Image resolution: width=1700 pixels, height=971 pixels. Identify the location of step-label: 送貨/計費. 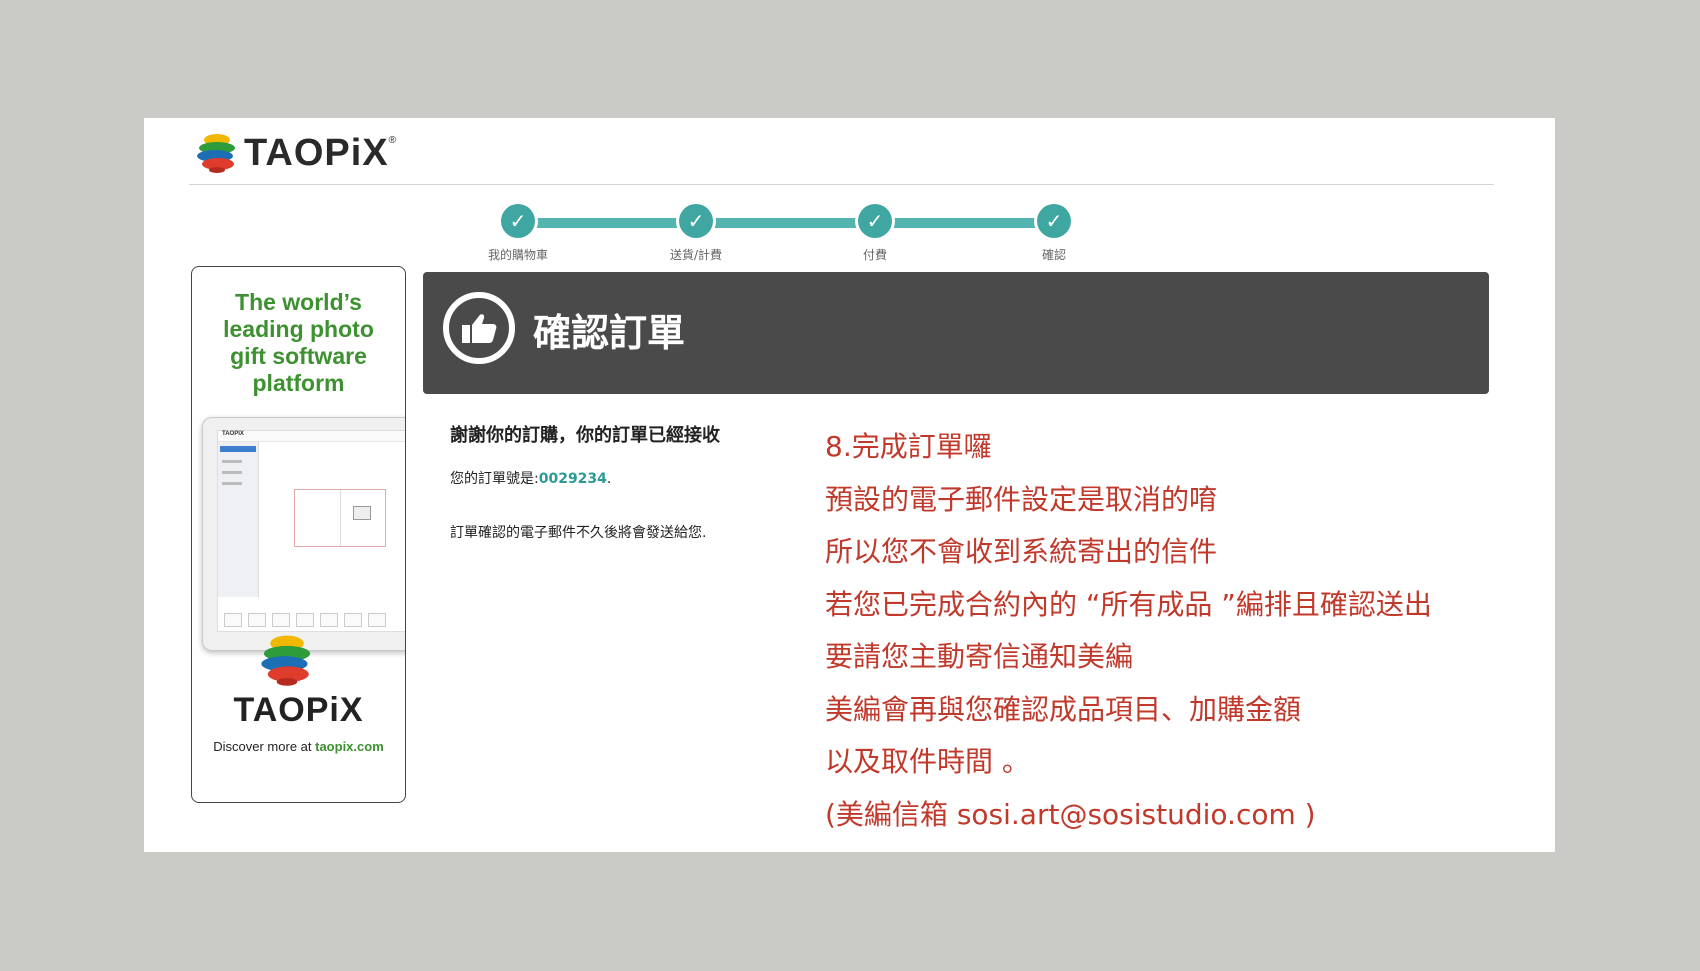
(696, 255).